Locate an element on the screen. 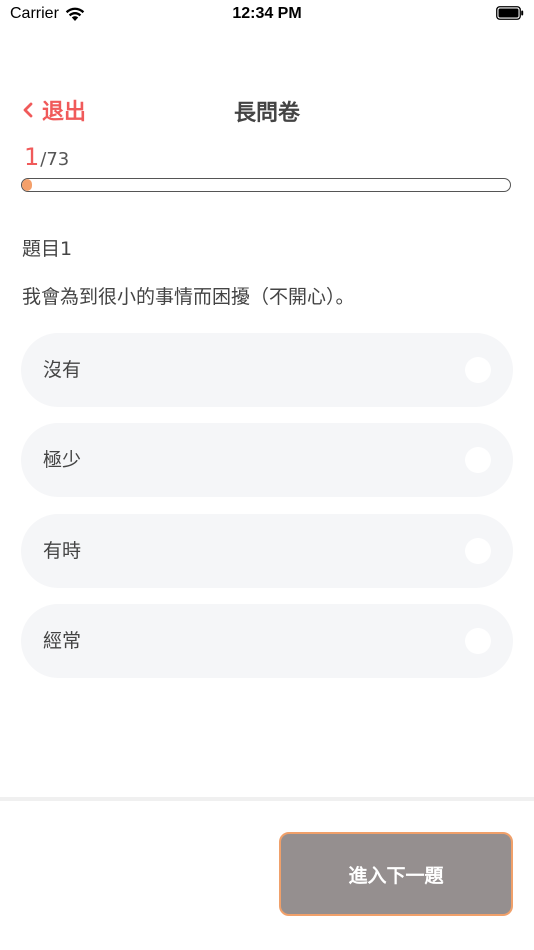 This screenshot has height=950, width=534. progress-total: 73 is located at coordinates (58, 159).